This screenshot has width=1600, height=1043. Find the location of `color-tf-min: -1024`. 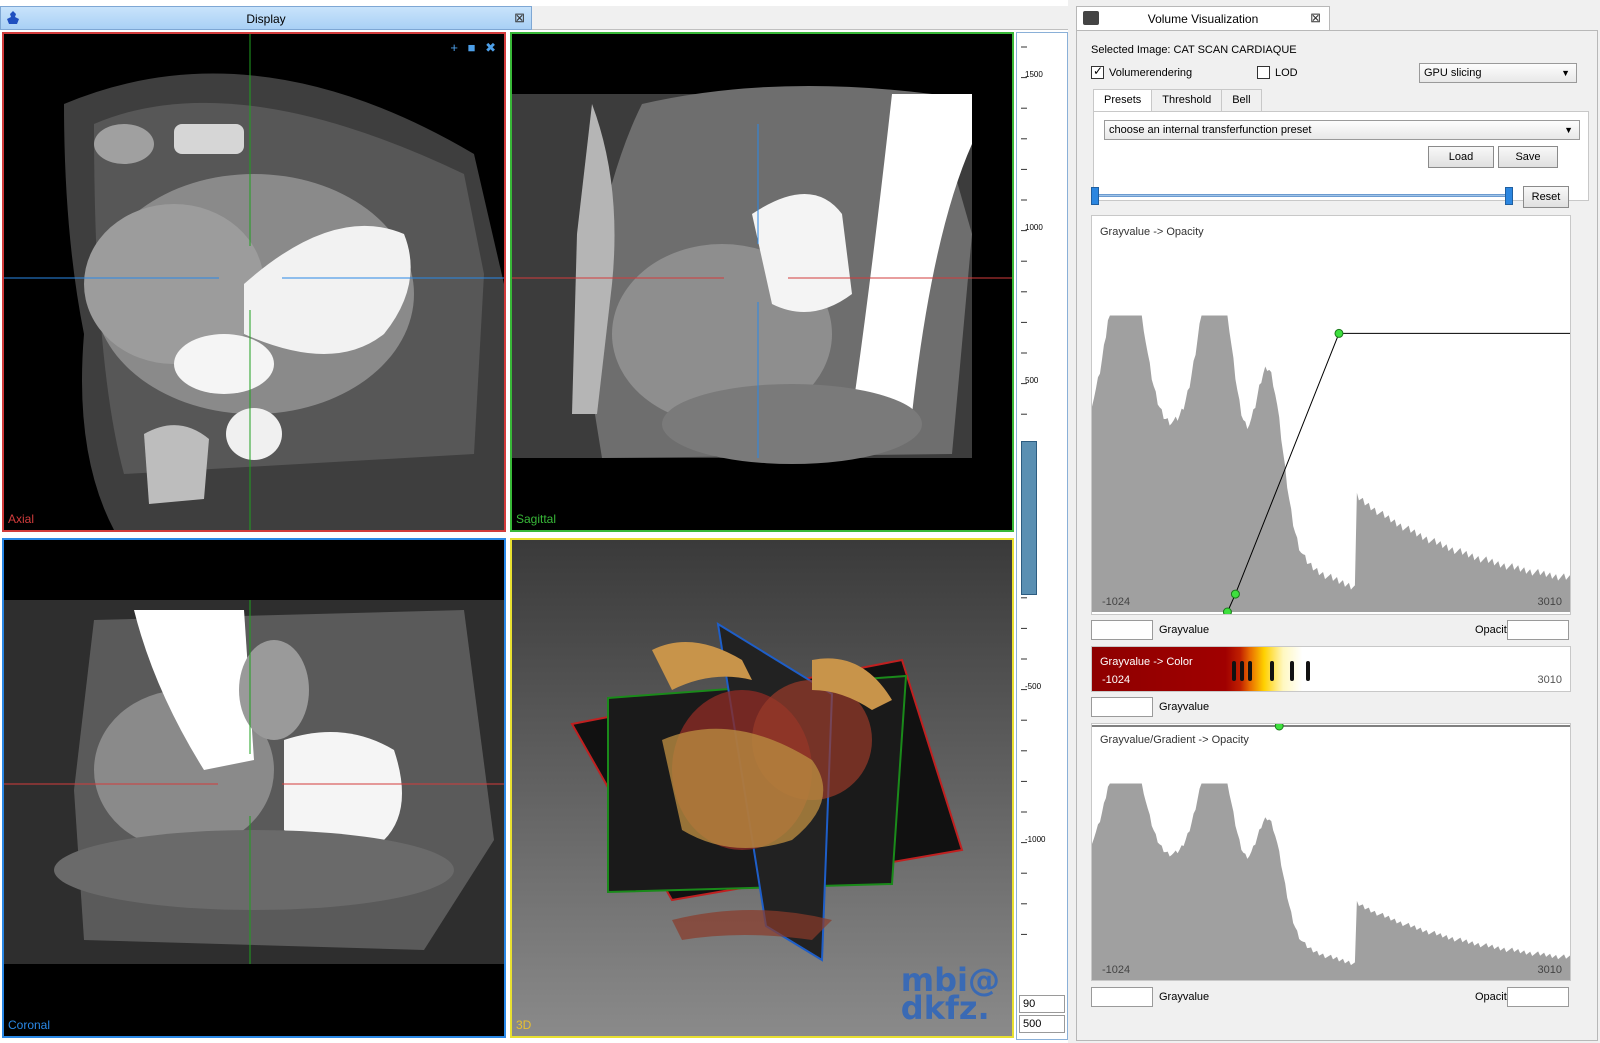

color-tf-min: -1024 is located at coordinates (1116, 680).